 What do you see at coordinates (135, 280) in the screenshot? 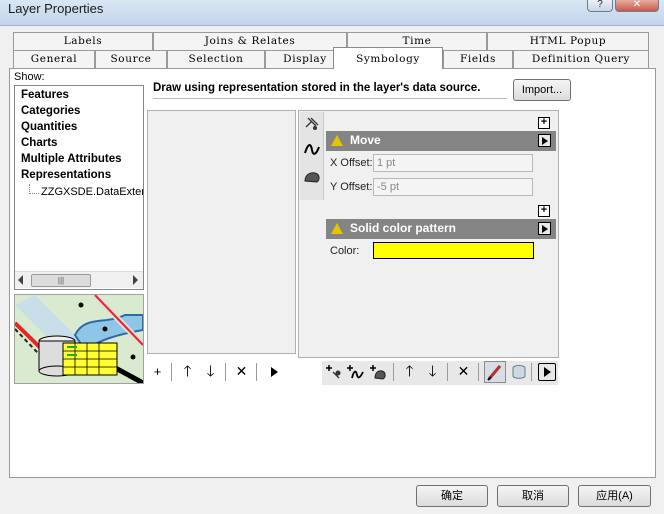
I see `scroll-right-icon` at bounding box center [135, 280].